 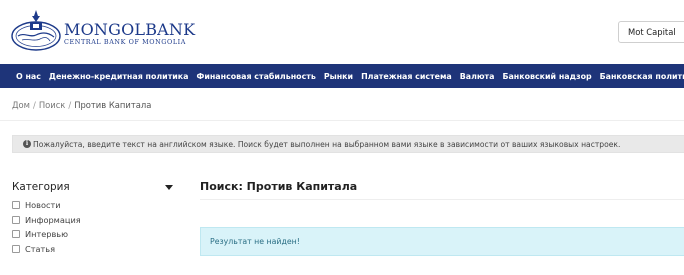 What do you see at coordinates (477, 76) in the screenshot?
I see `nav-item-currency: Валюта` at bounding box center [477, 76].